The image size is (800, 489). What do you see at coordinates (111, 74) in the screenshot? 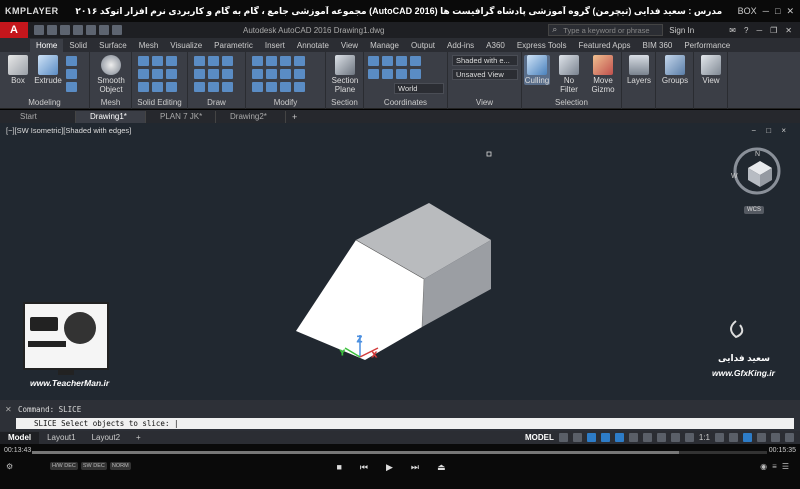
I see `smooth-object-button: Smooth Object` at bounding box center [111, 74].